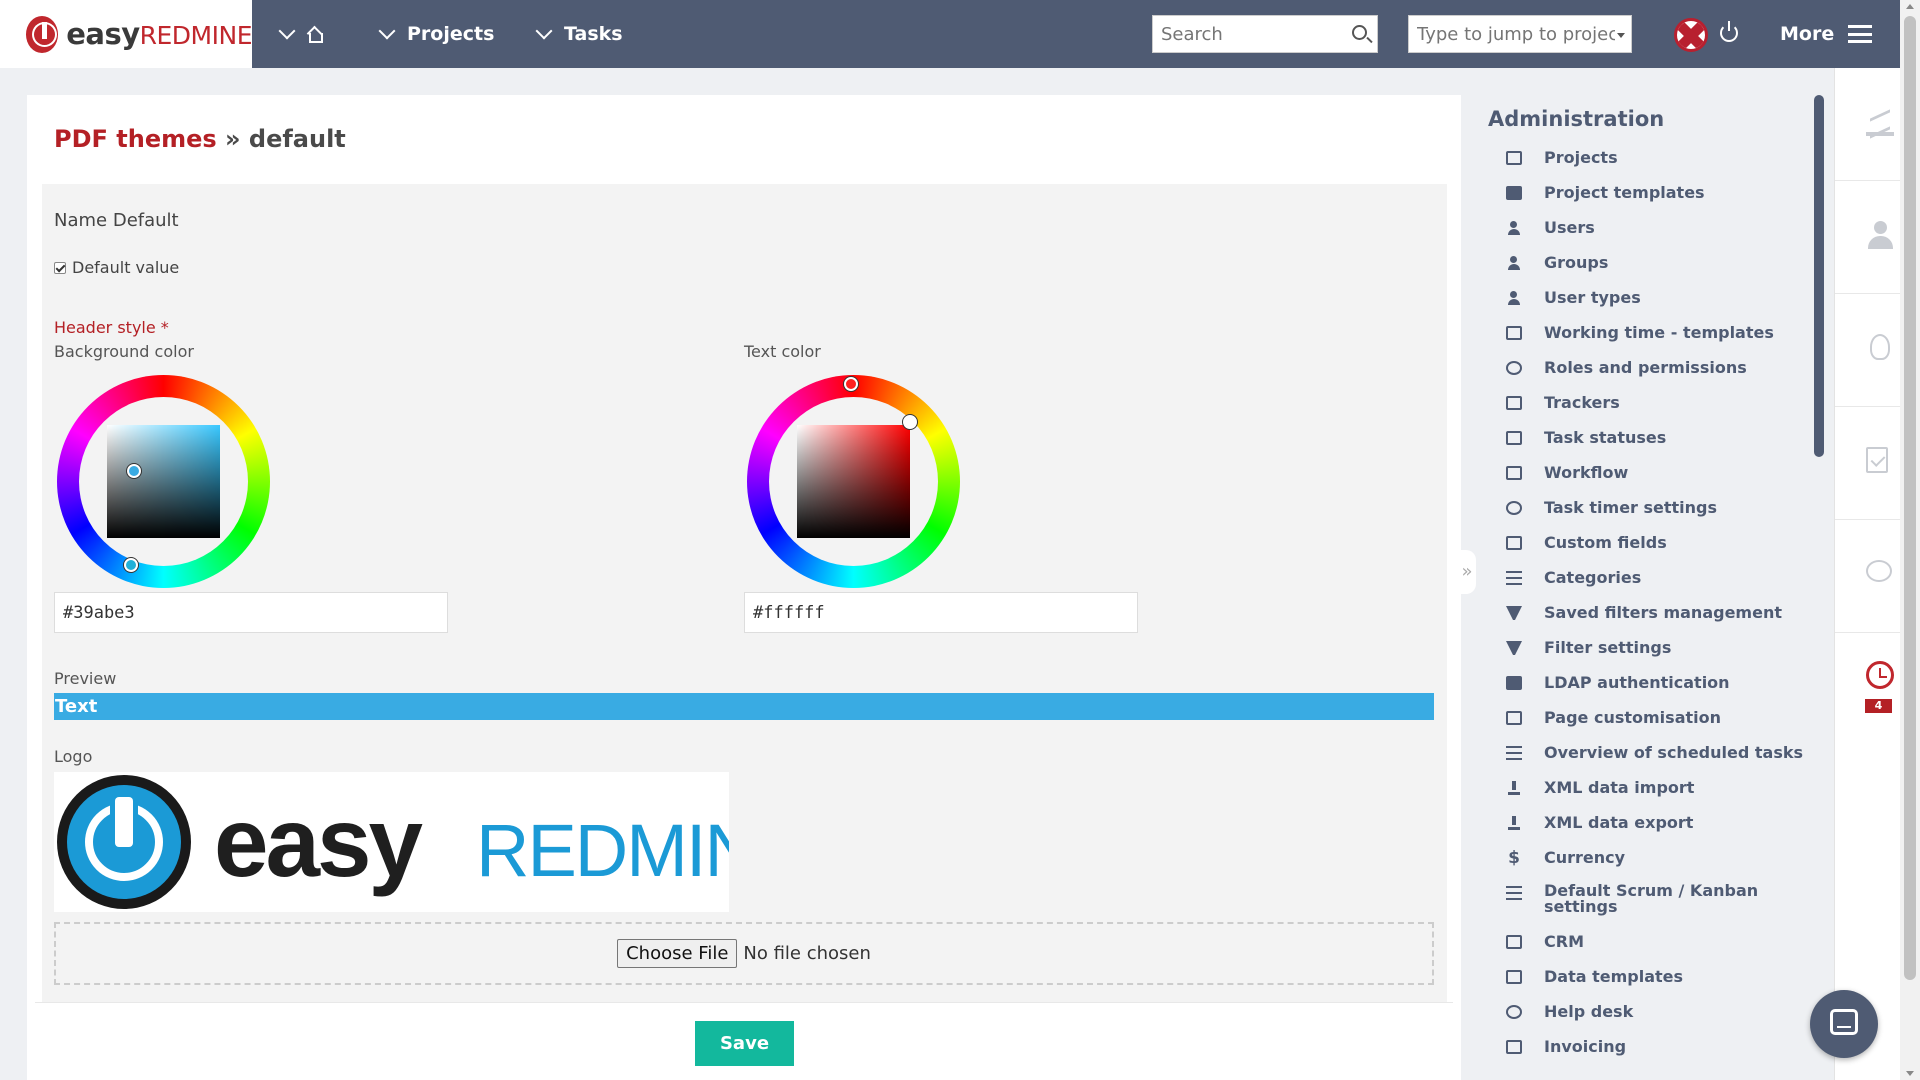  What do you see at coordinates (159, 34) in the screenshot?
I see `logo-text: easyREDMINE` at bounding box center [159, 34].